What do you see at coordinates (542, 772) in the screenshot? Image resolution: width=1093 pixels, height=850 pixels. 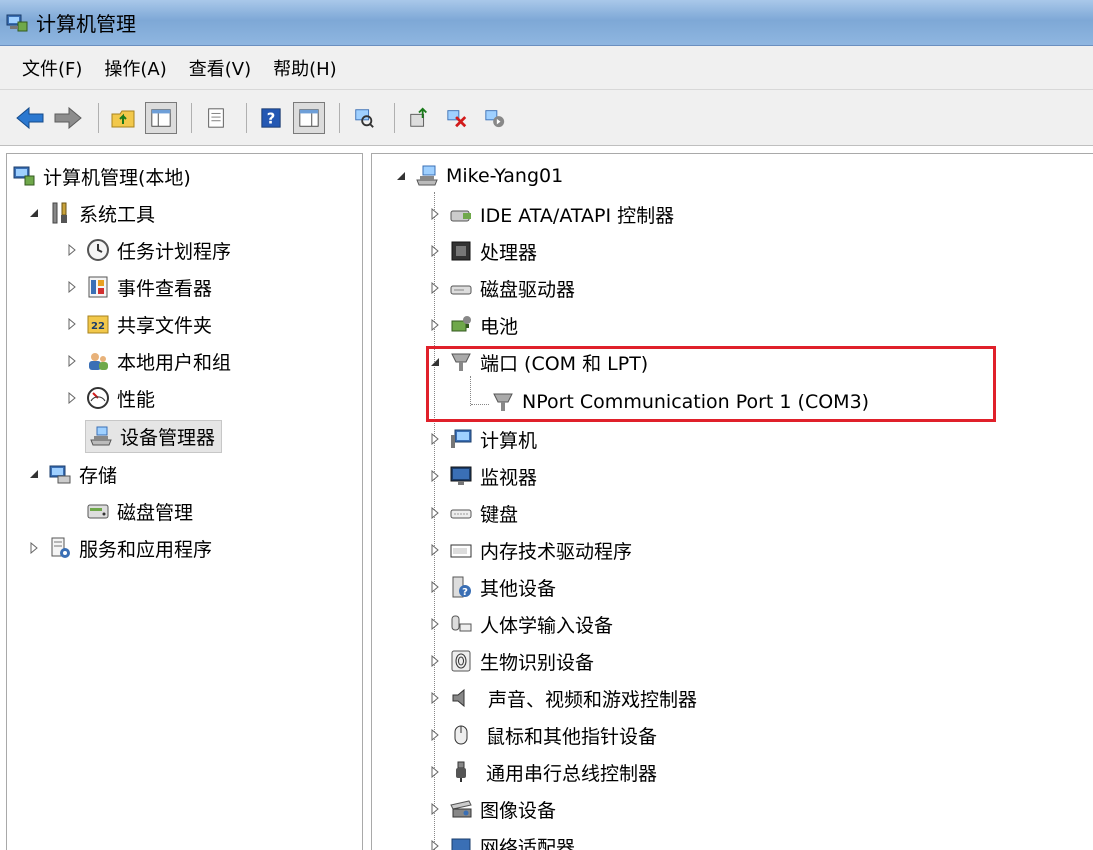 I see `tree-item-usb-controllers: 通用串行总线控制器` at bounding box center [542, 772].